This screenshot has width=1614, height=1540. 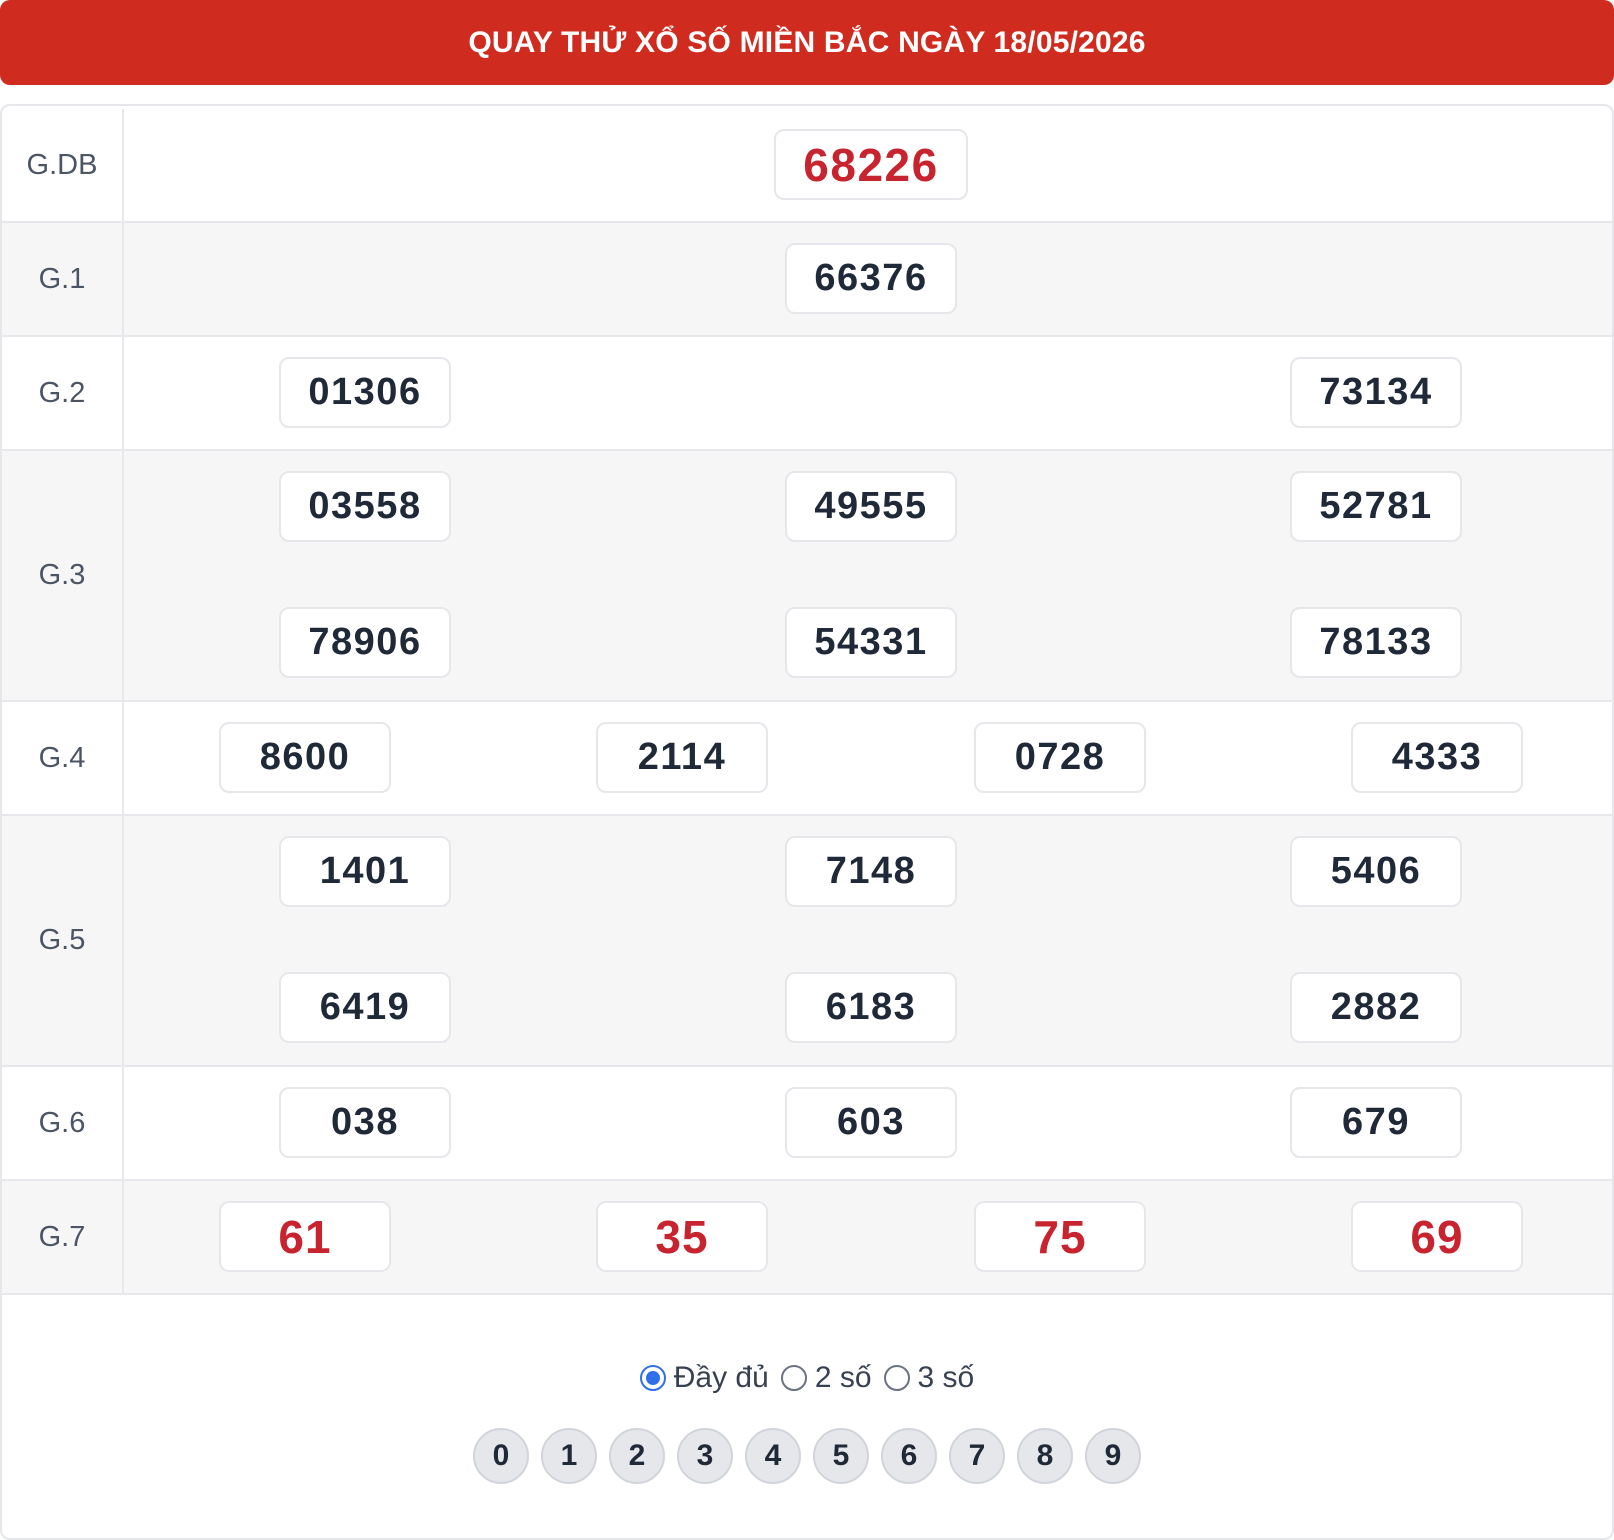 I want to click on digit-filter: 0 1 2 3 4 5 6 7 8 9, so click(x=807, y=1457).